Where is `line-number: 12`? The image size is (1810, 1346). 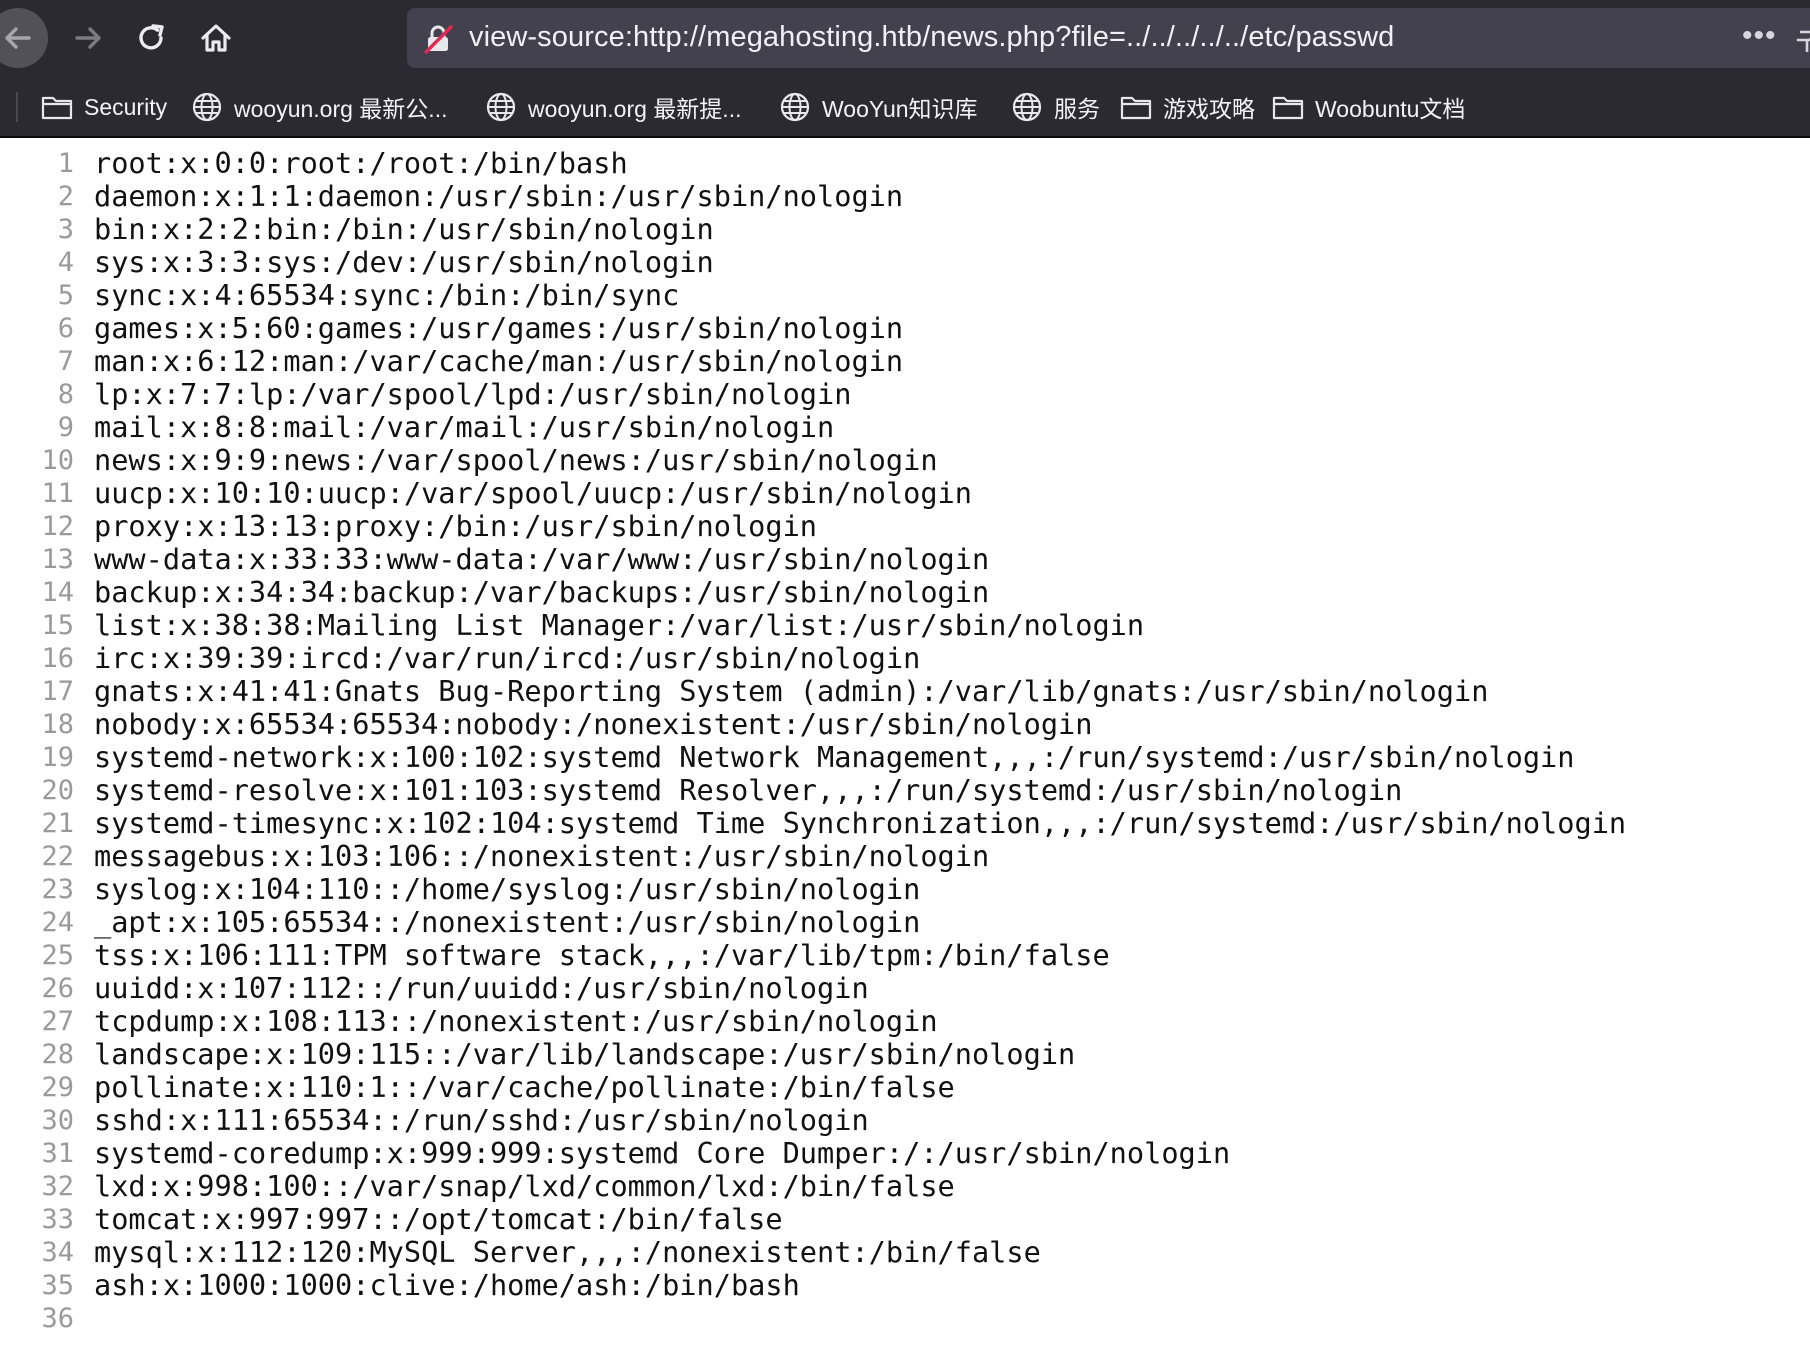 line-number: 12 is located at coordinates (57, 526).